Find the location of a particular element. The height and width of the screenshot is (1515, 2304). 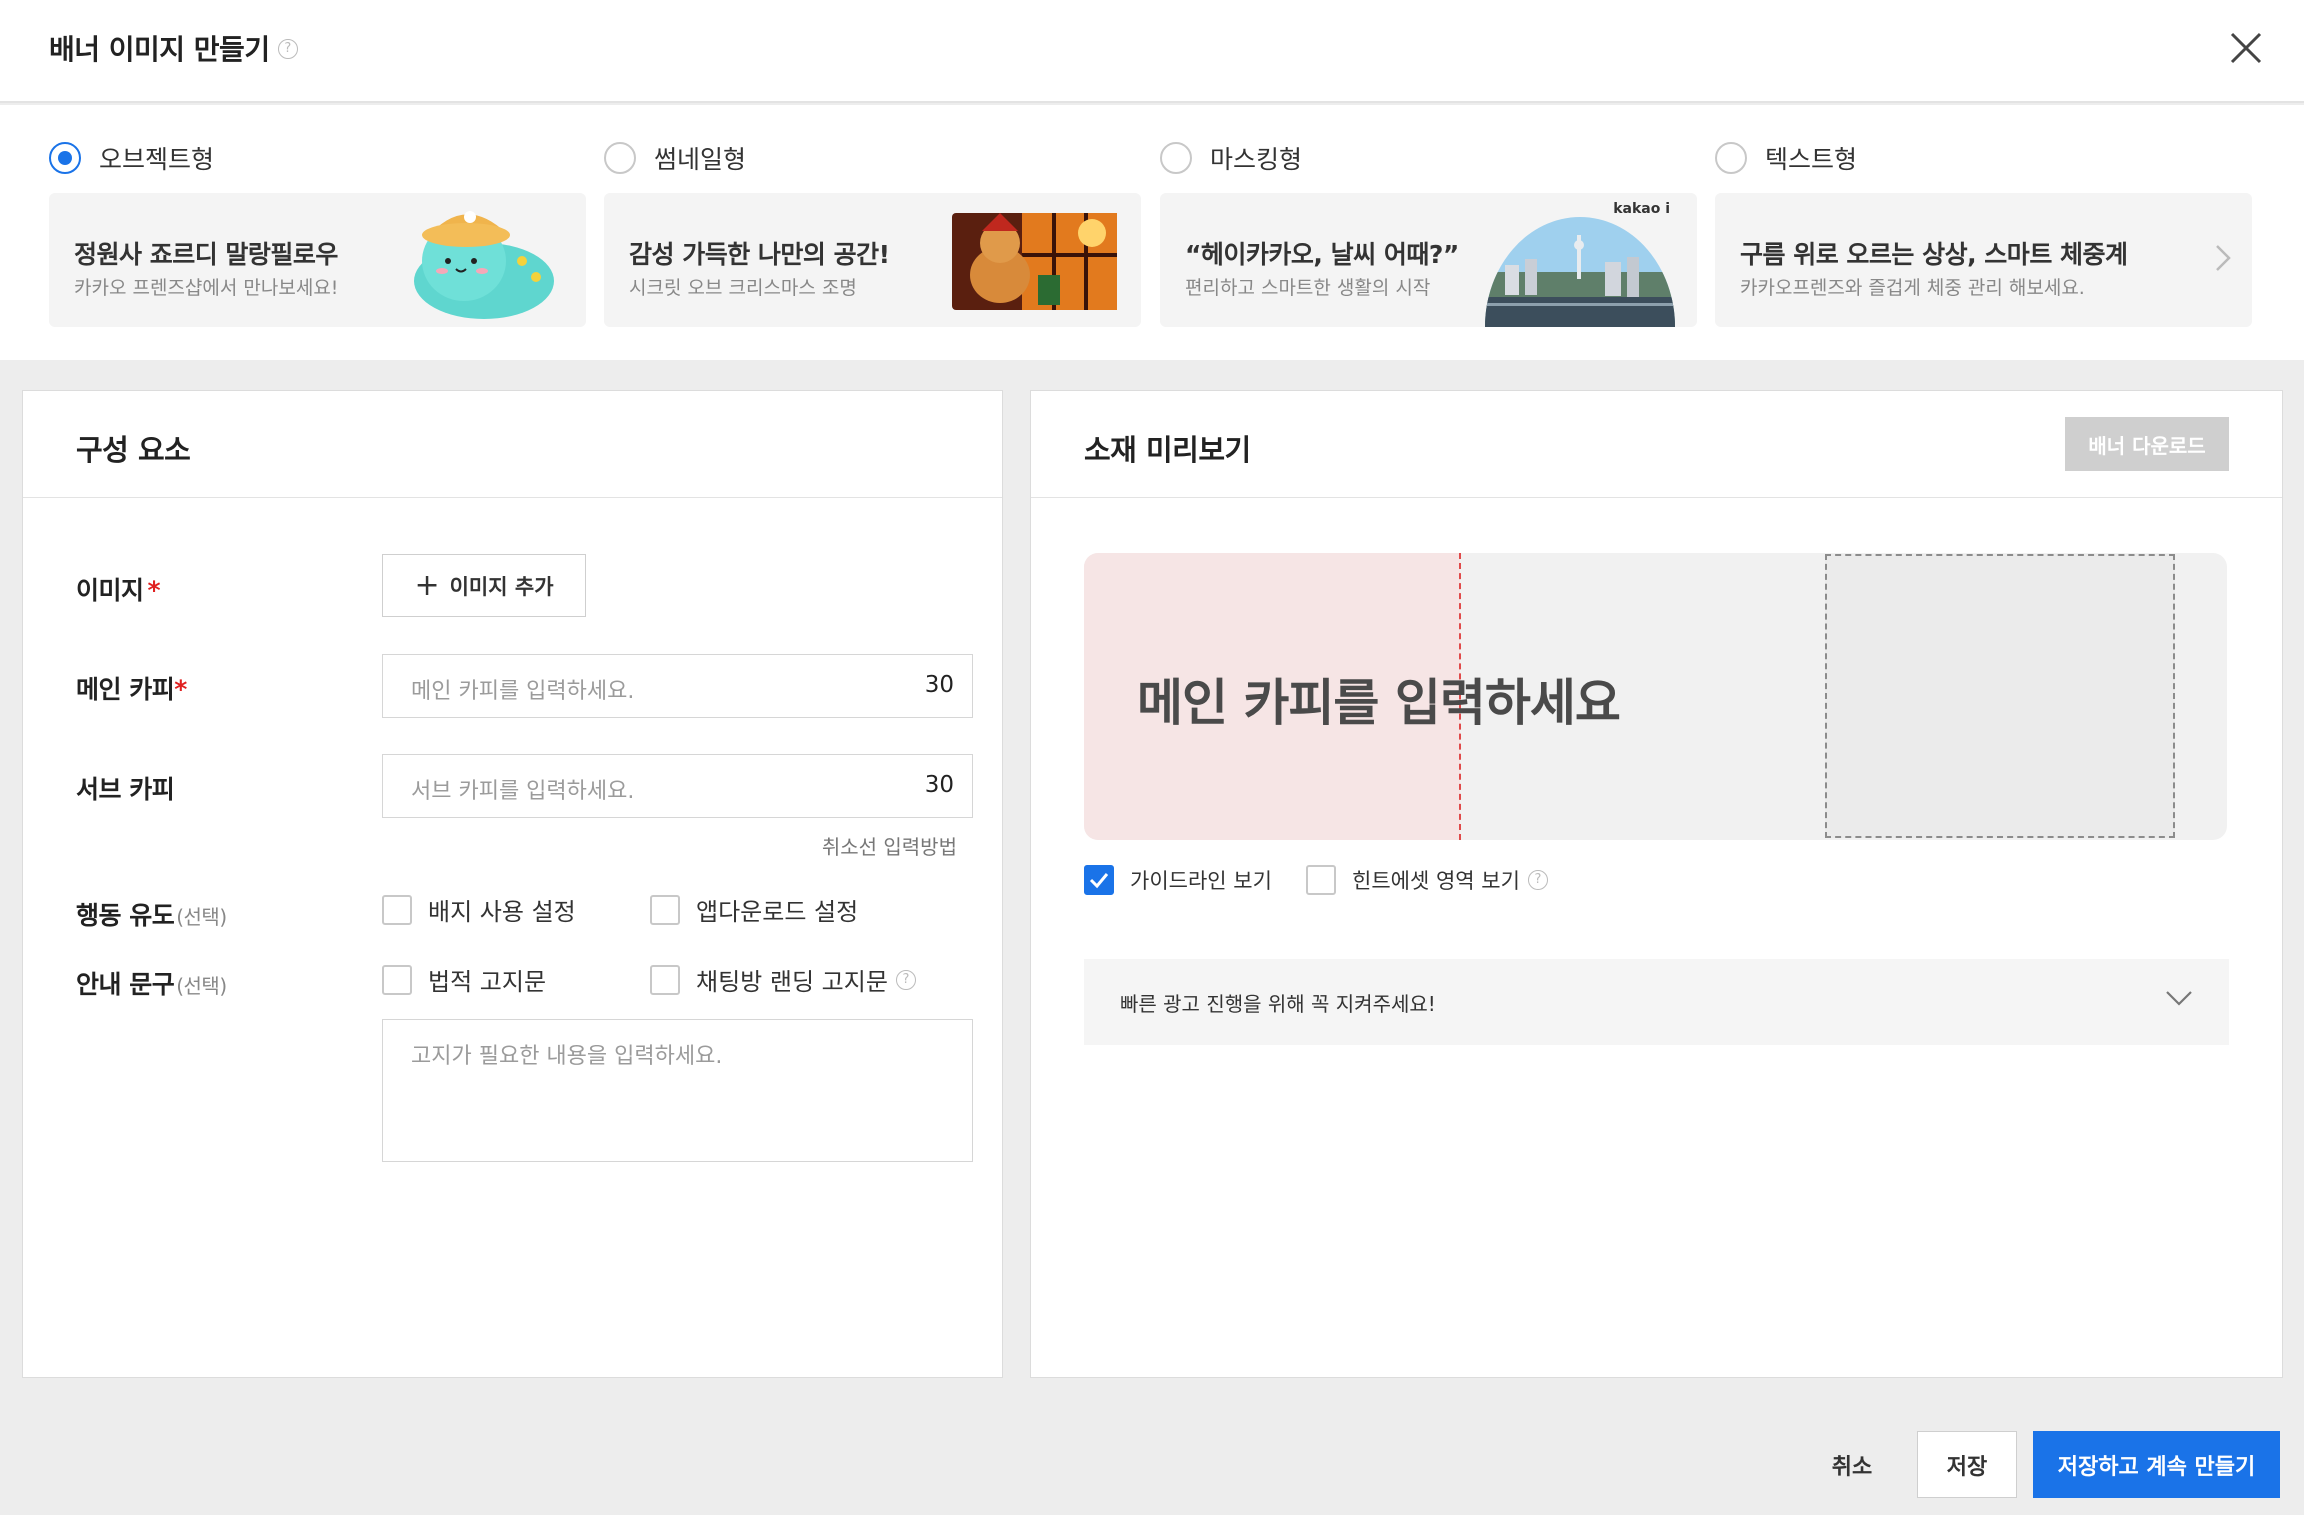

guideline-toggle: 가이드라인 보기 is located at coordinates (1178, 880).